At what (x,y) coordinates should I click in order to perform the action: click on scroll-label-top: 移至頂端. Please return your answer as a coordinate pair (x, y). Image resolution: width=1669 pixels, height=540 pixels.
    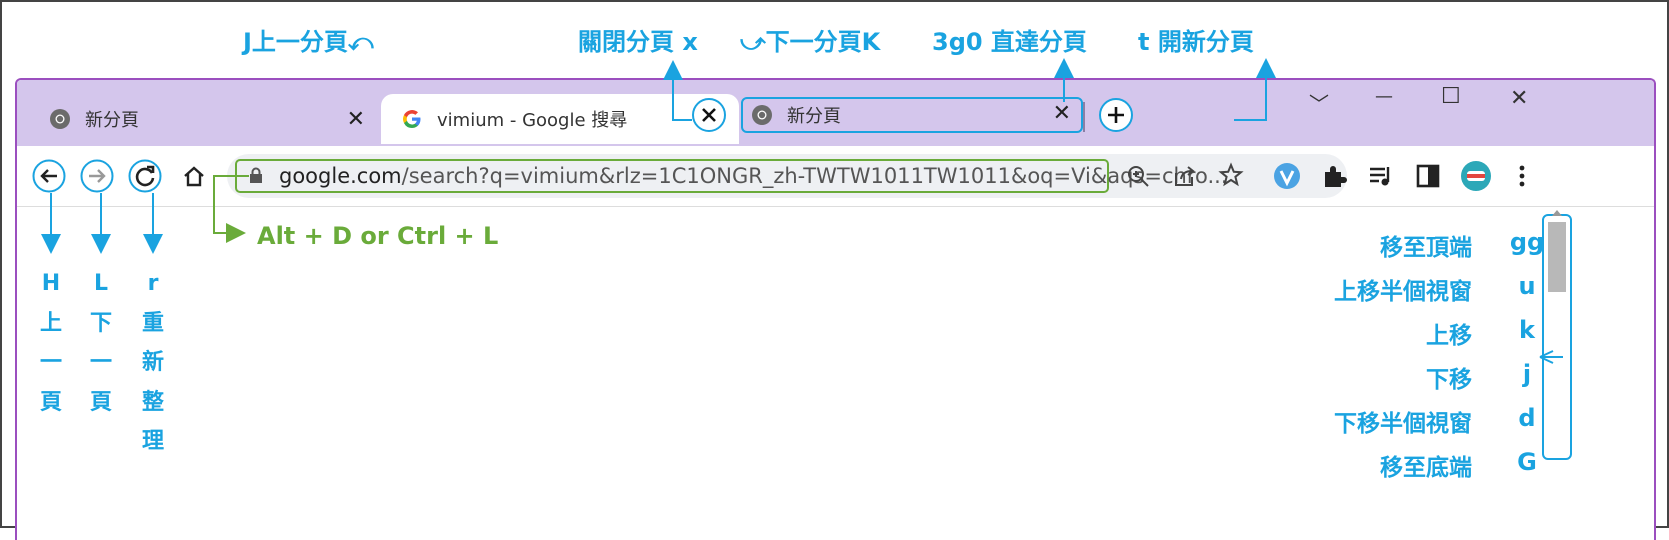
    Looking at the image, I should click on (1426, 248).